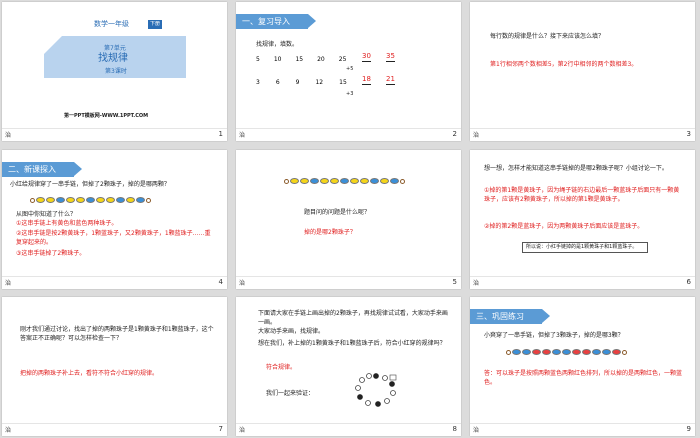 The width and height of the screenshot is (700, 438). What do you see at coordinates (67, 223) in the screenshot?
I see `answer-1: ①这串手链上有黄色和蓝色两种珠子。` at bounding box center [67, 223].